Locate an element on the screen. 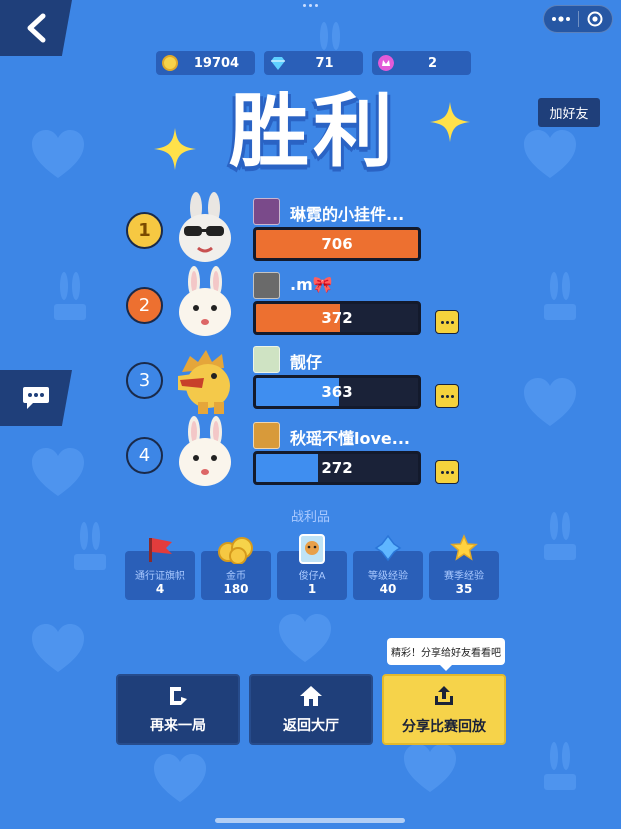 This screenshot has width=621, height=829. score-bar: 706 is located at coordinates (337, 244).